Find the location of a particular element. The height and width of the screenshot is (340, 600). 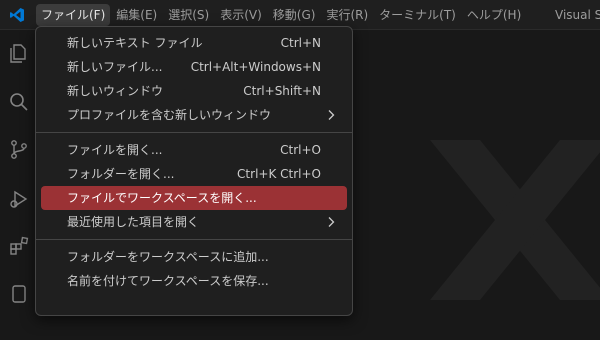

explorer-icon is located at coordinates (19, 53).